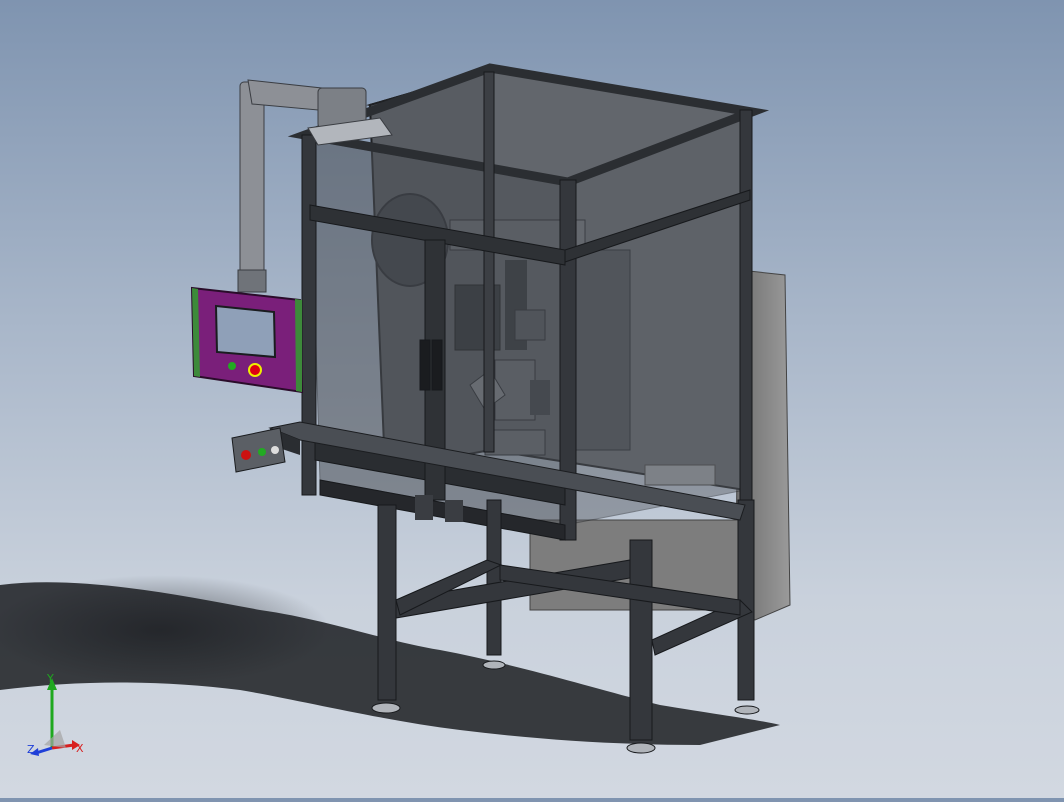  What do you see at coordinates (50, 678) in the screenshot?
I see `y-axis-label: Y` at bounding box center [50, 678].